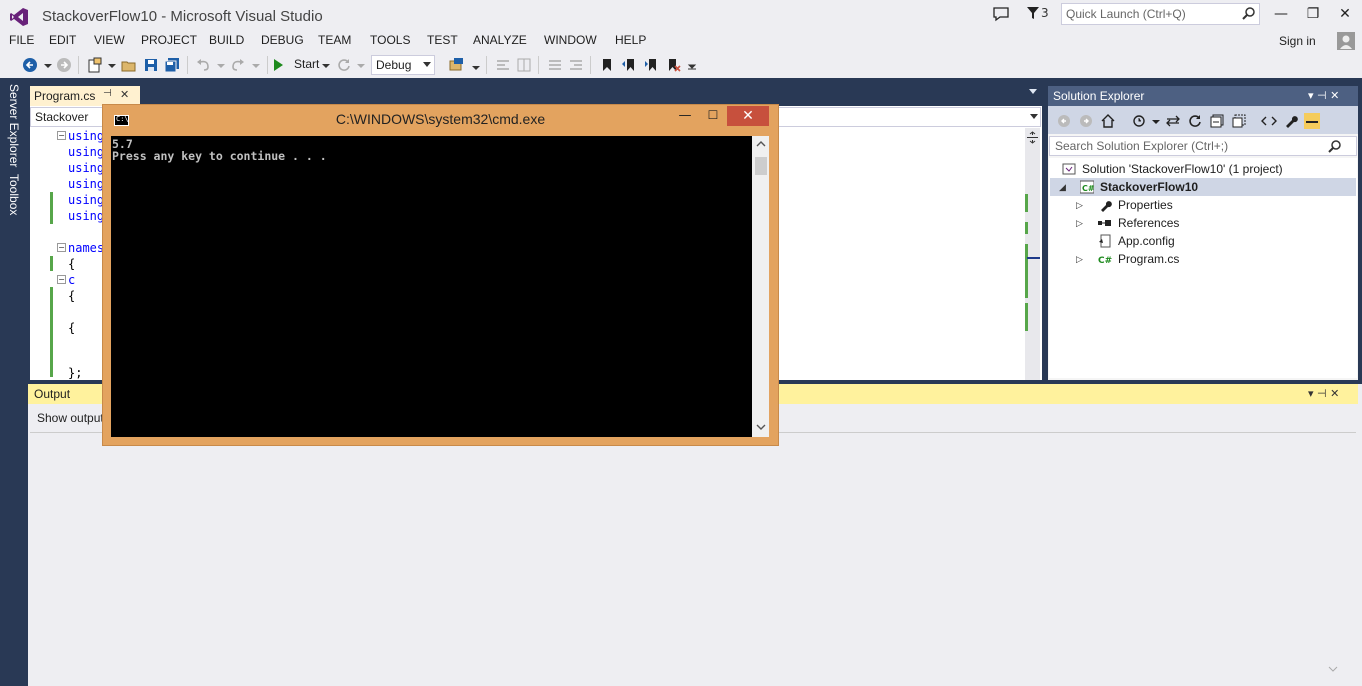  Describe the element at coordinates (1139, 121) in the screenshot. I see `pending-changes-filter-icon` at that location.